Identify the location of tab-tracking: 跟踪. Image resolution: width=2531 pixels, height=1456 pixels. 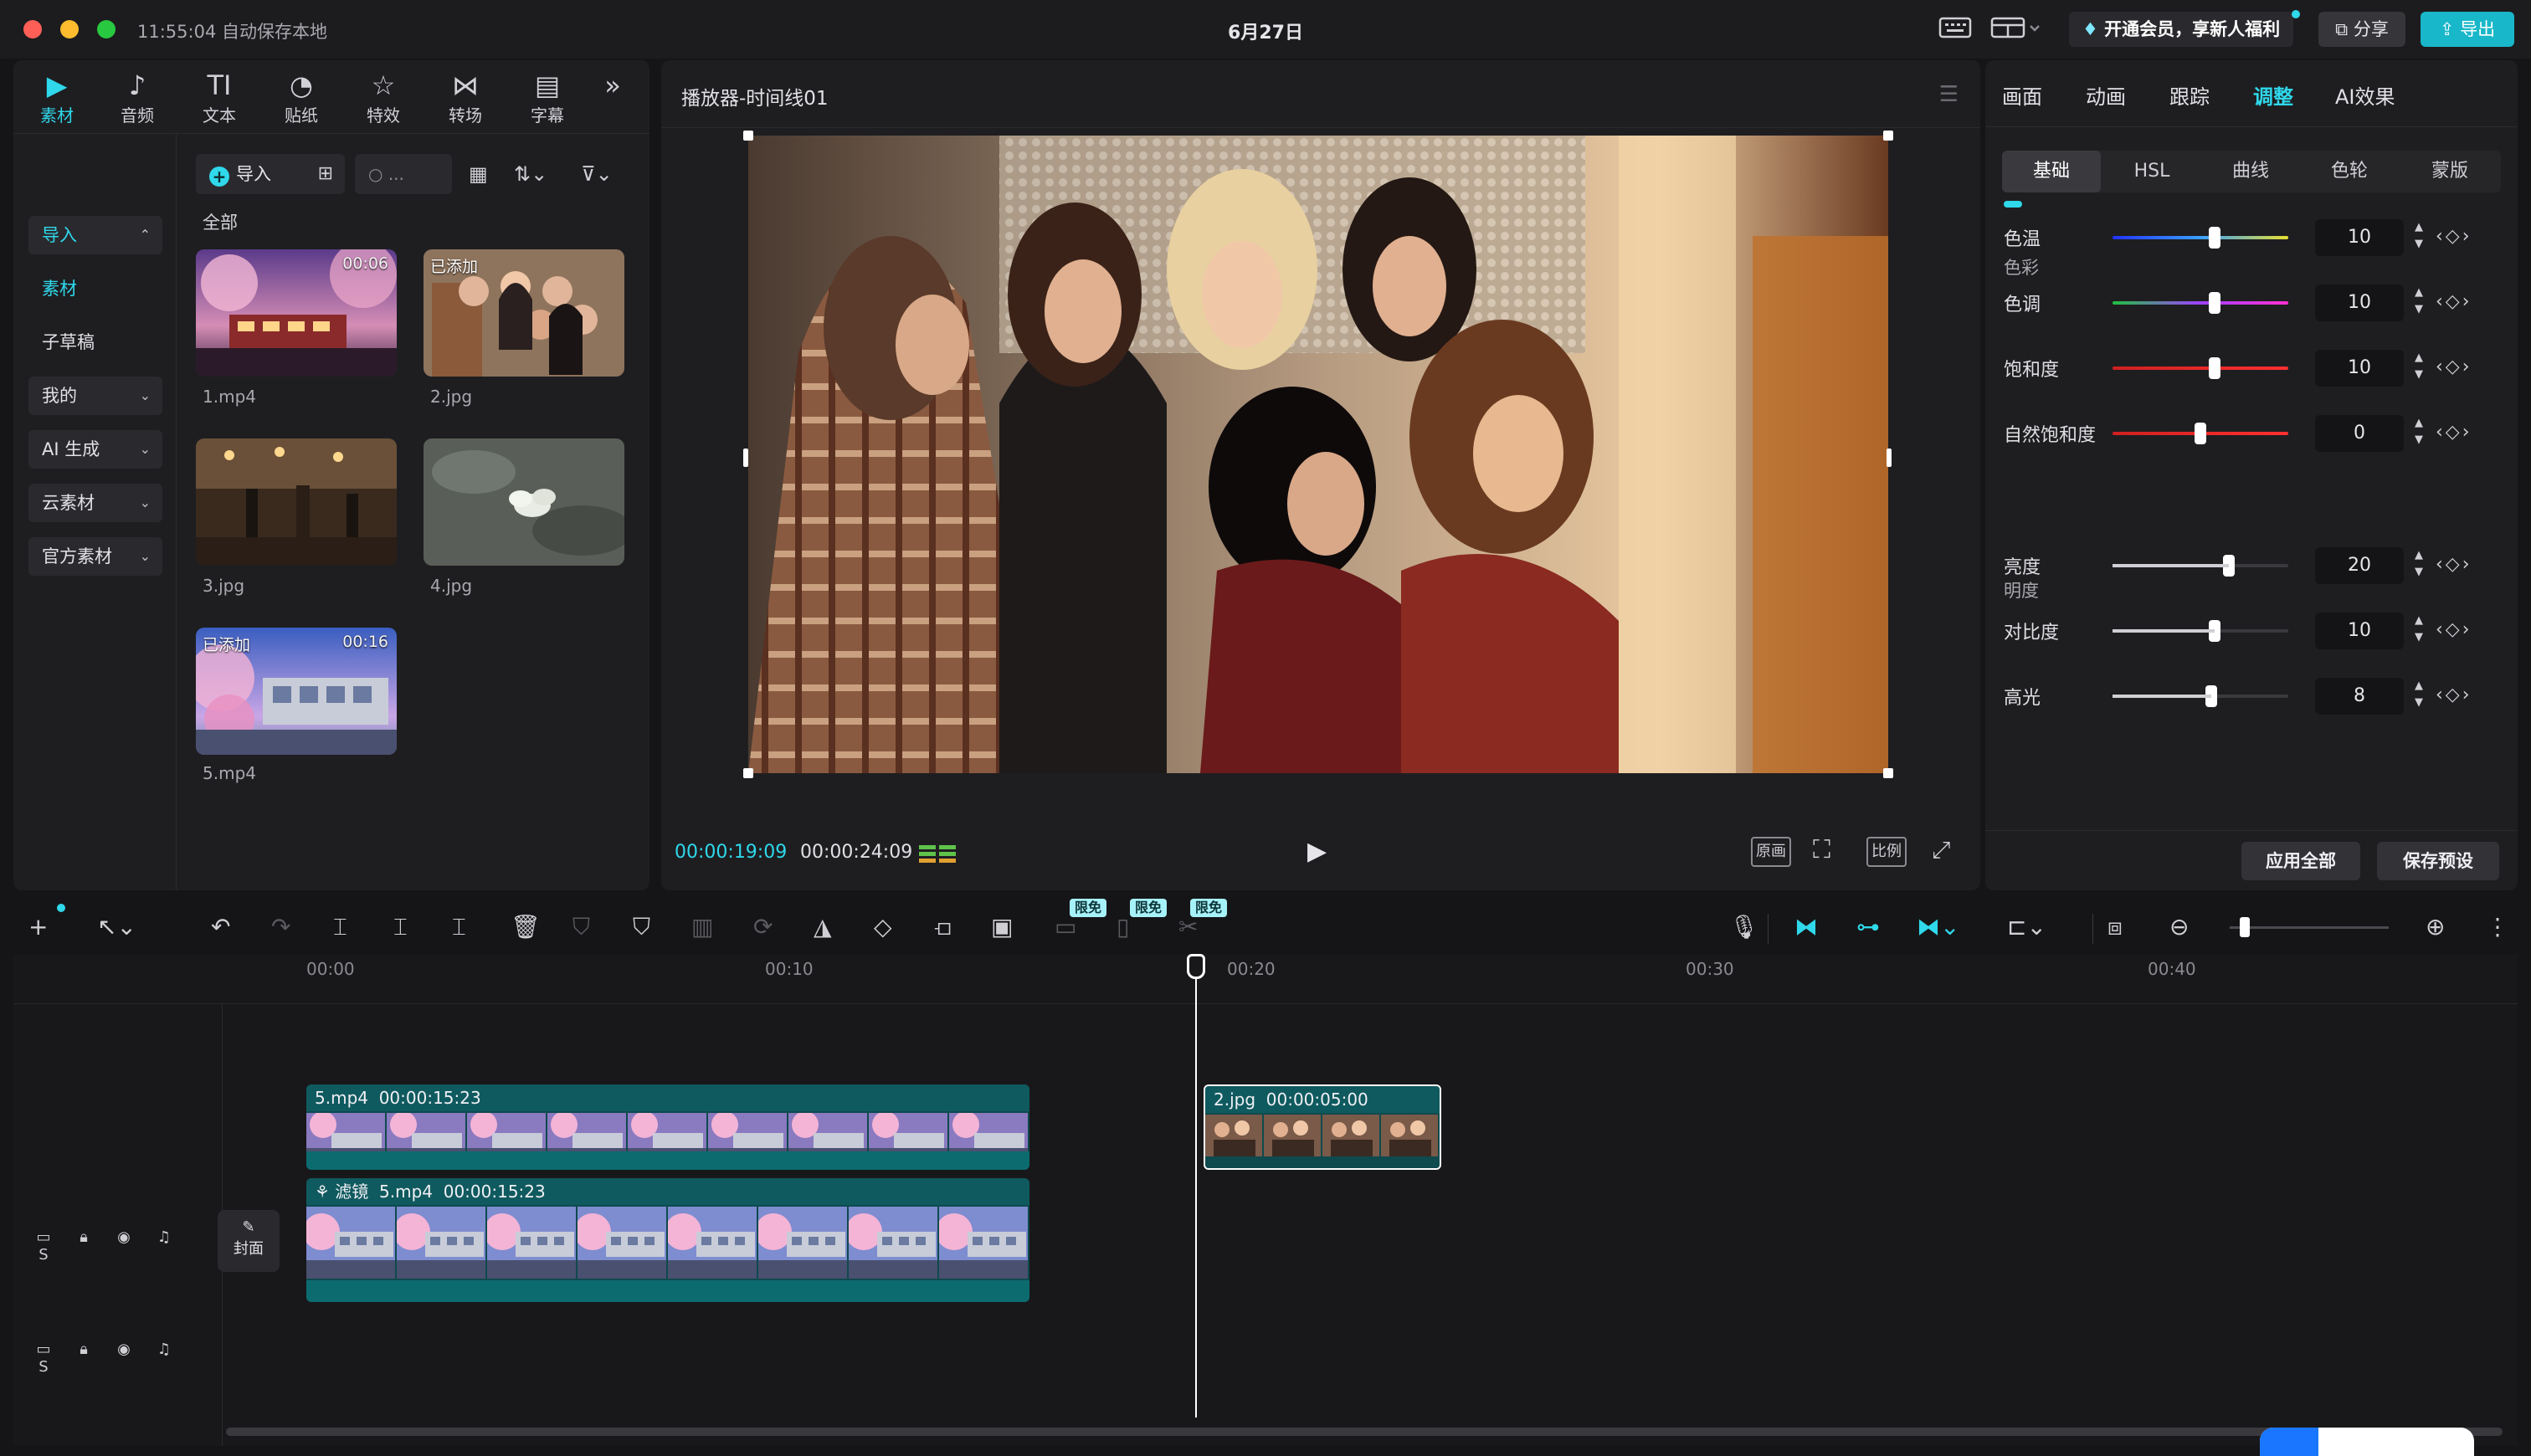
(2189, 95).